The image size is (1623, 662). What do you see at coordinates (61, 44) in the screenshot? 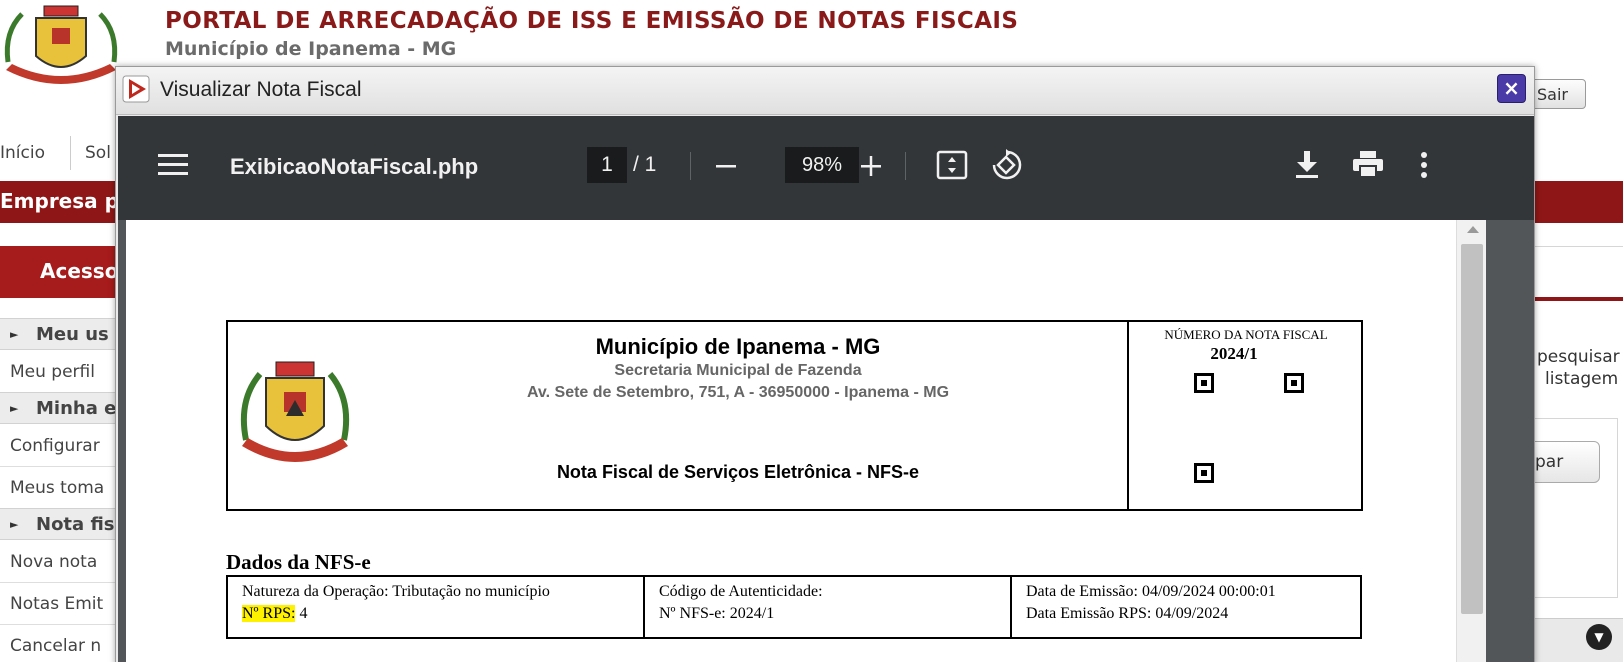
I see `municipal-crest-logo` at bounding box center [61, 44].